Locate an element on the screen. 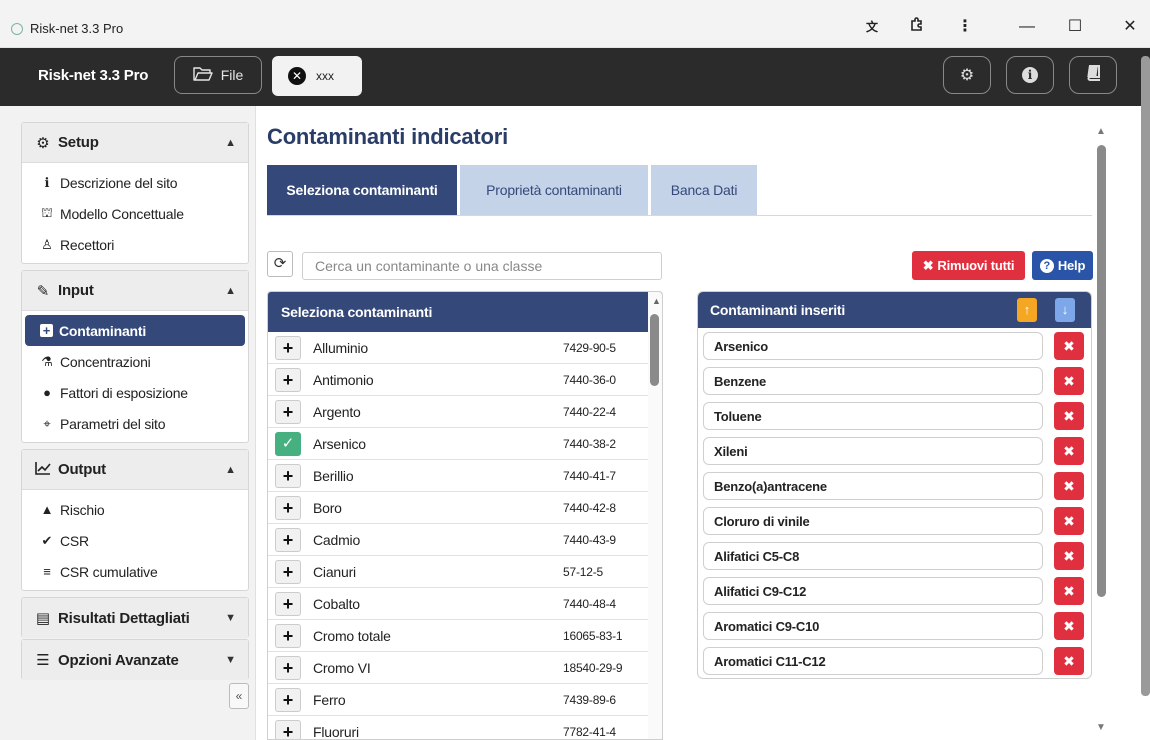  sidebar-item-fattori: ● Fattori di esposizione is located at coordinates (135, 392).